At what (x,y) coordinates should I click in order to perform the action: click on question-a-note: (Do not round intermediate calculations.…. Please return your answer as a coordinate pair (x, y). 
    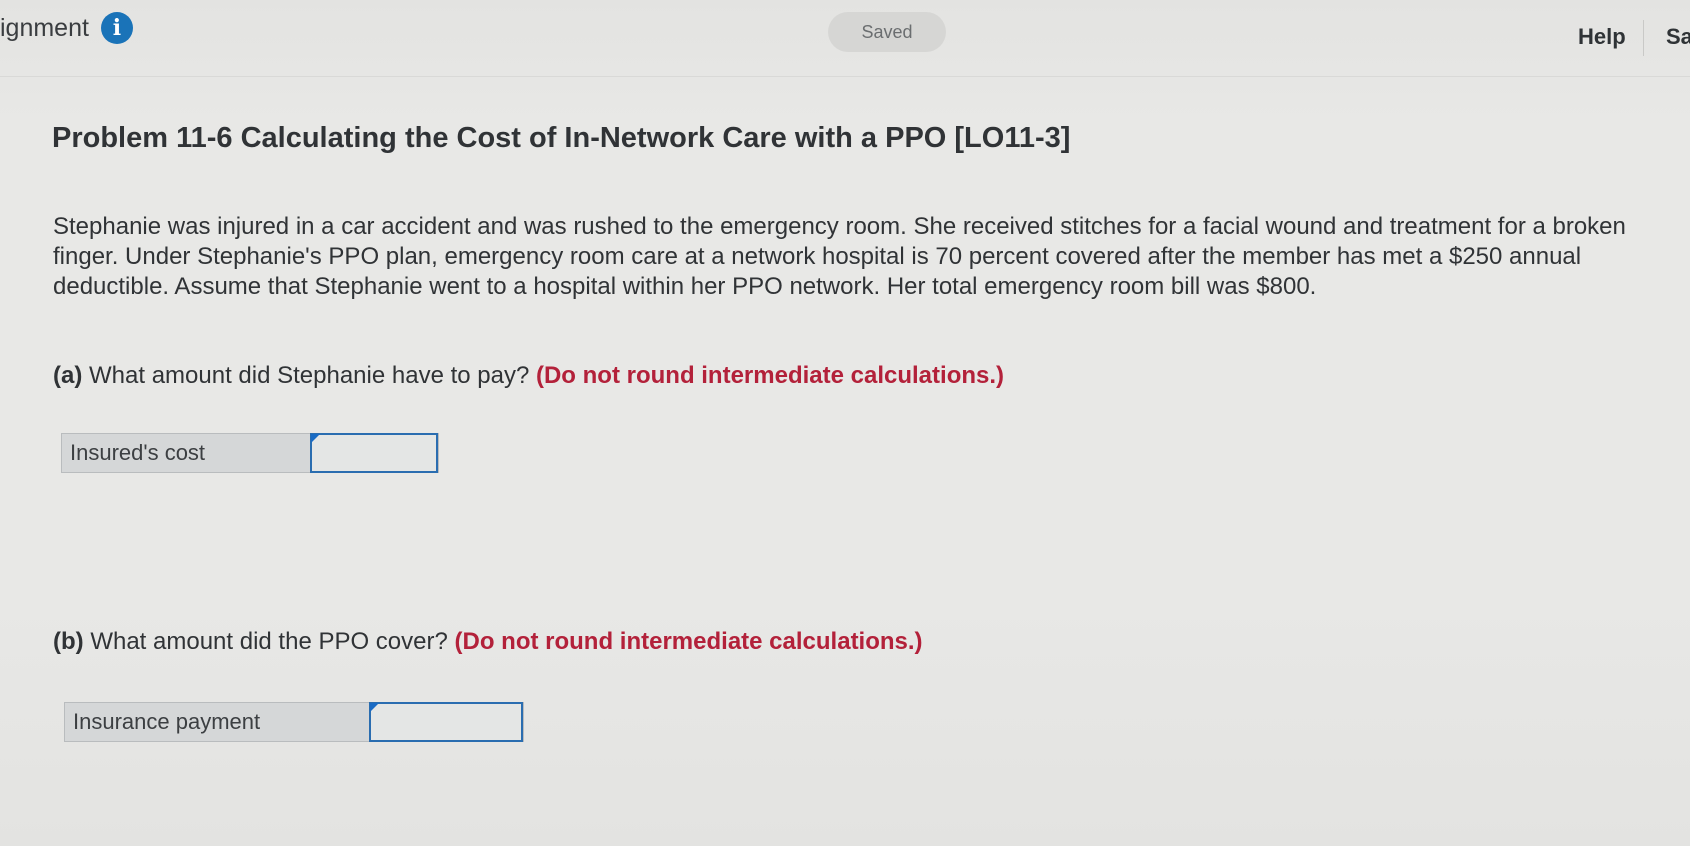
    Looking at the image, I should click on (770, 375).